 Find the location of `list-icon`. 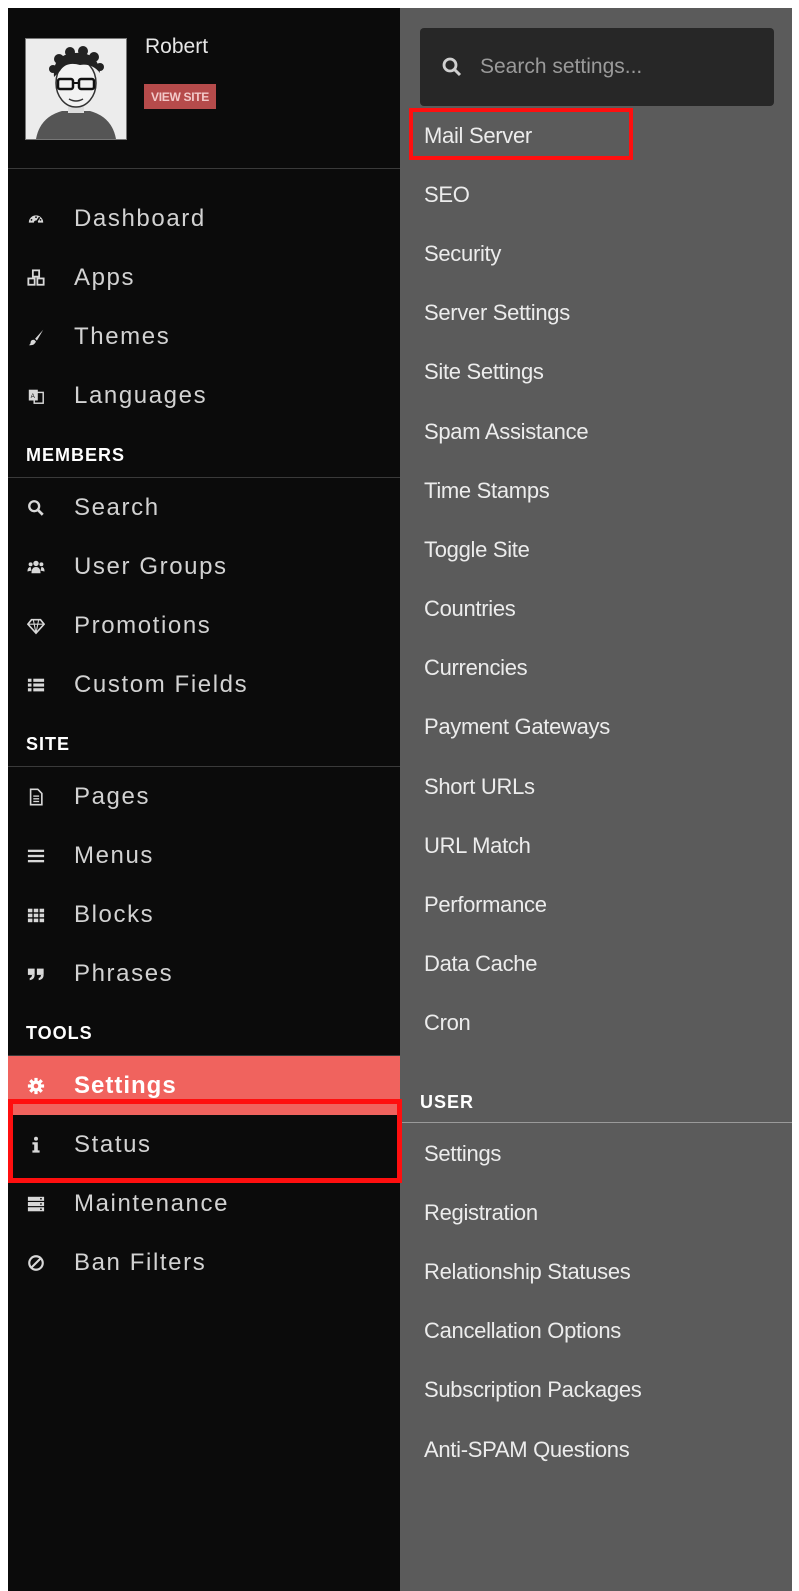

list-icon is located at coordinates (36, 685).